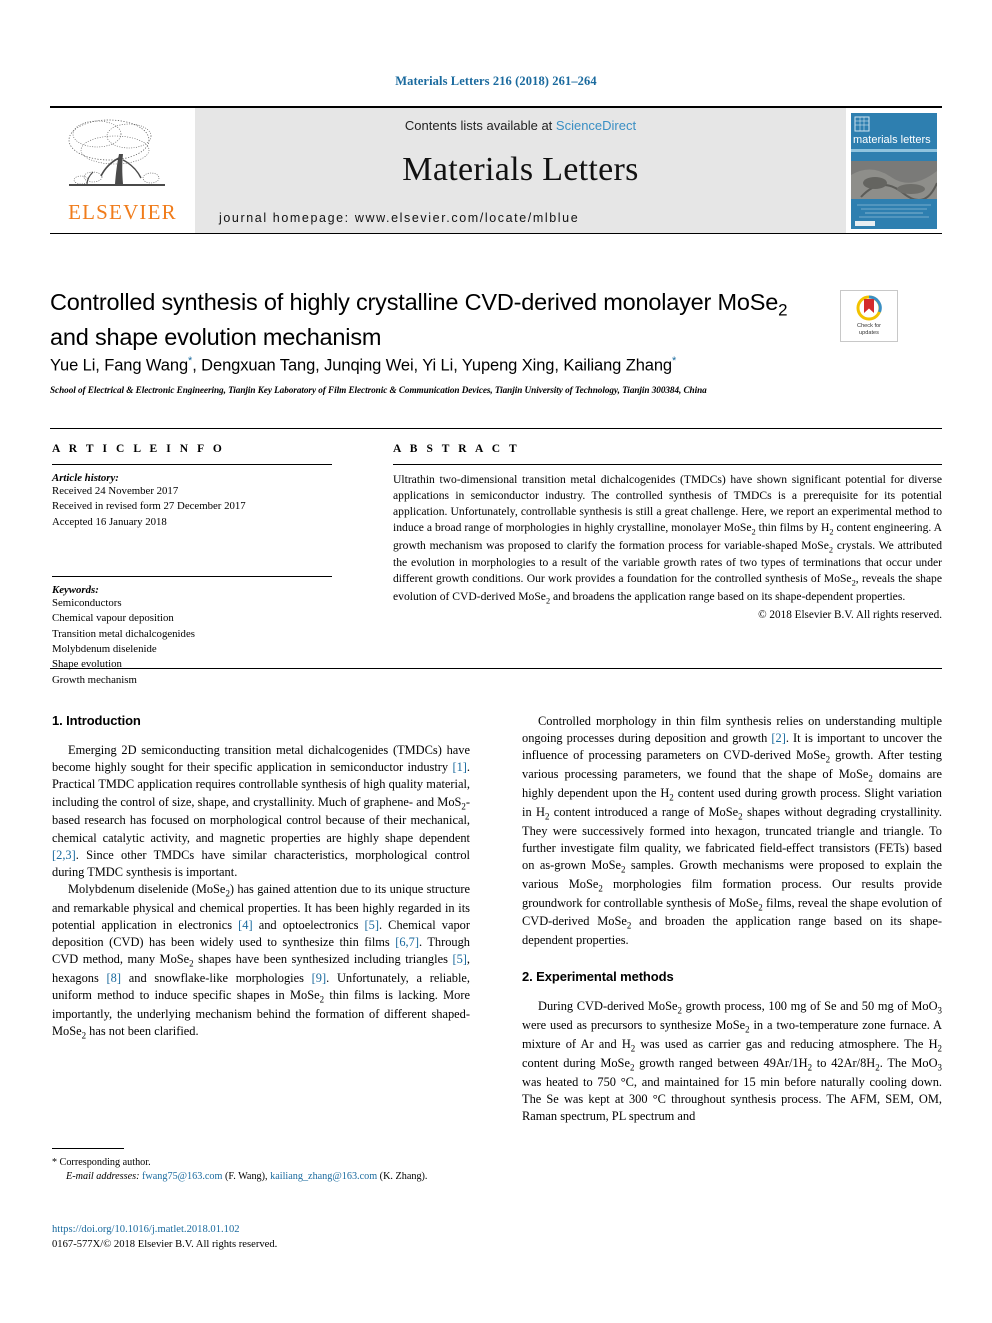 The image size is (992, 1323). What do you see at coordinates (182, 1176) in the screenshot?
I see `email-link-1: fwang75@163.com` at bounding box center [182, 1176].